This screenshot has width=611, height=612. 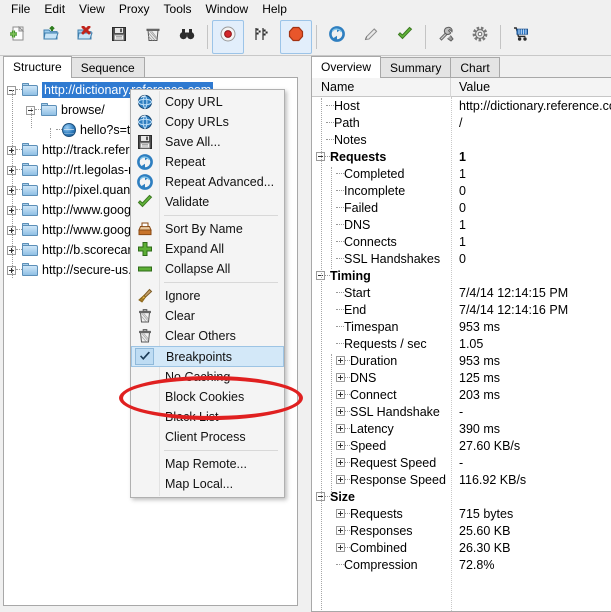 I want to click on menu-item-copy-url: Copy URL, so click(x=207, y=102).